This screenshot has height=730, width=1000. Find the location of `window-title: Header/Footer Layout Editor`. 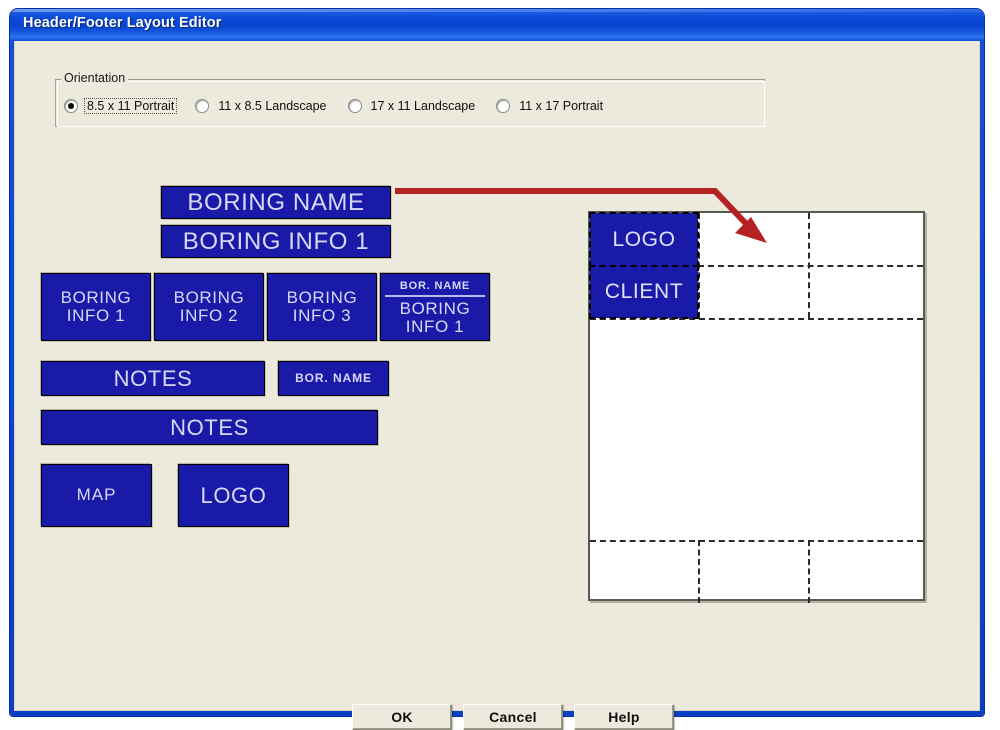

window-title: Header/Footer Layout Editor is located at coordinates (122, 23).